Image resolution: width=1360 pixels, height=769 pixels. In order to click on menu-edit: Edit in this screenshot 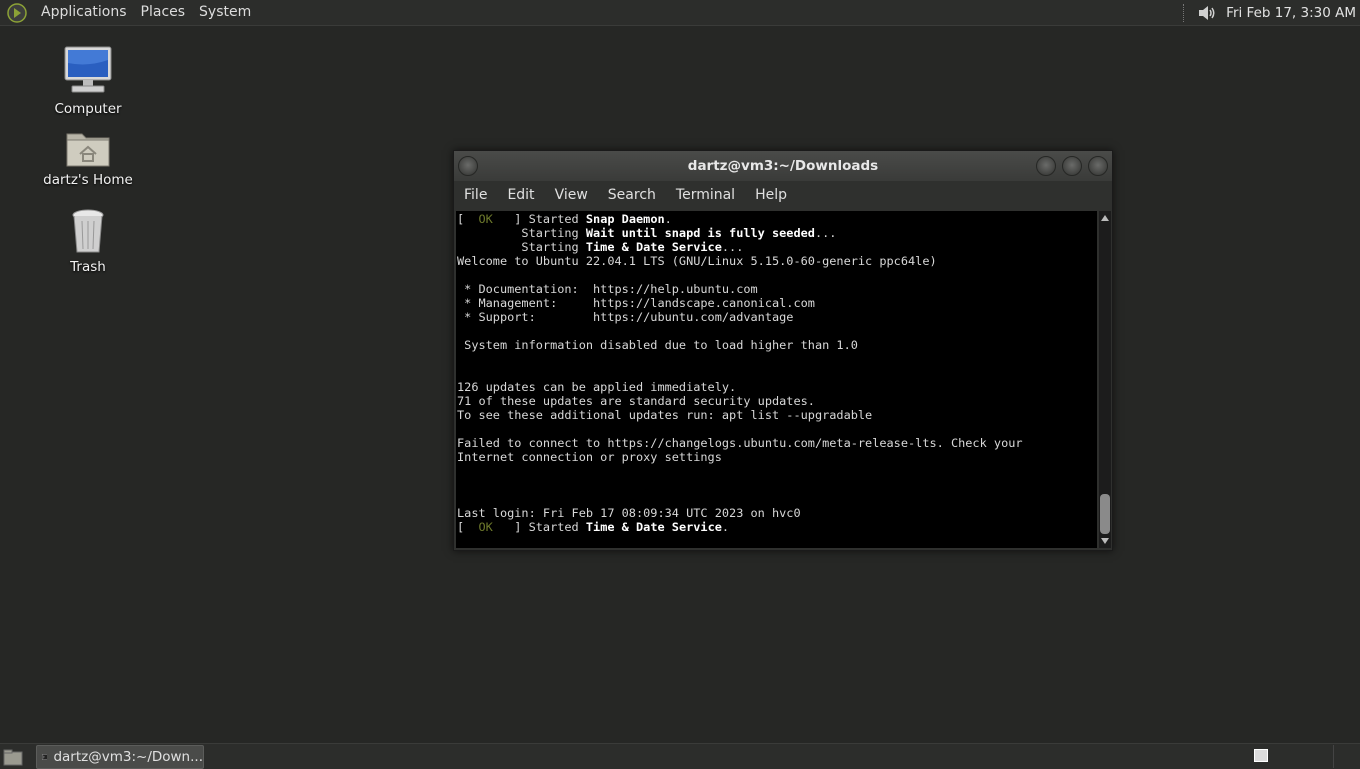, I will do `click(520, 195)`.